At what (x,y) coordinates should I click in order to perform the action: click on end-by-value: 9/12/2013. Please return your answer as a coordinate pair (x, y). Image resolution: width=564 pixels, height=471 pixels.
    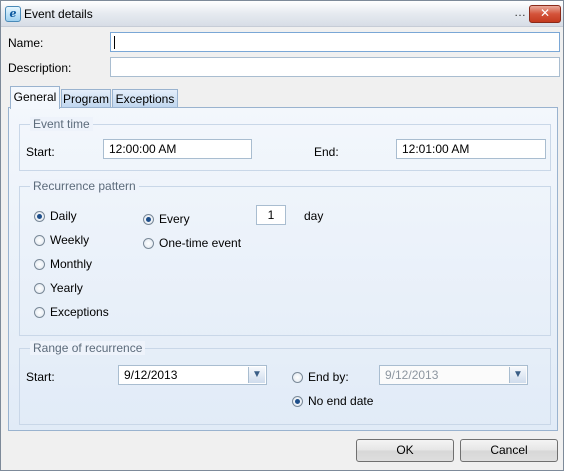
    Looking at the image, I should click on (412, 375).